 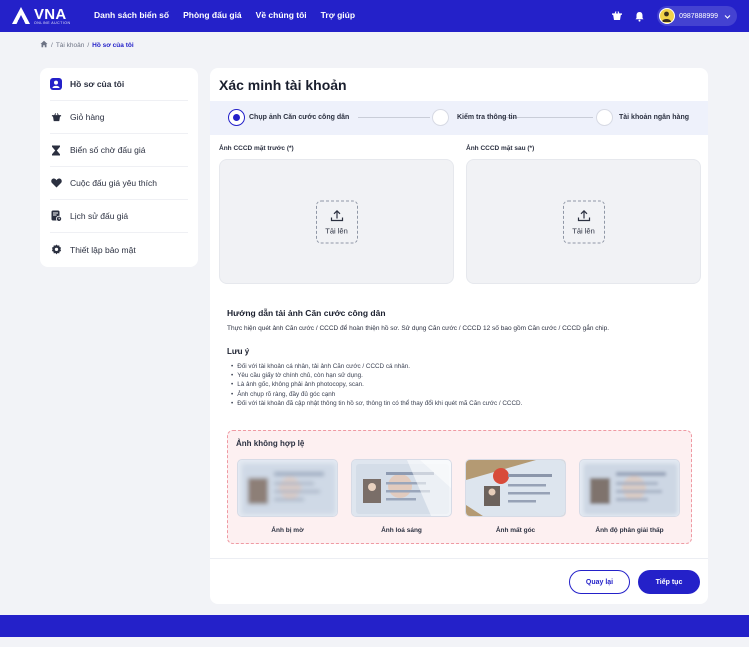 I want to click on invalid-caption: Ảnh bị mờ, so click(x=287, y=530).